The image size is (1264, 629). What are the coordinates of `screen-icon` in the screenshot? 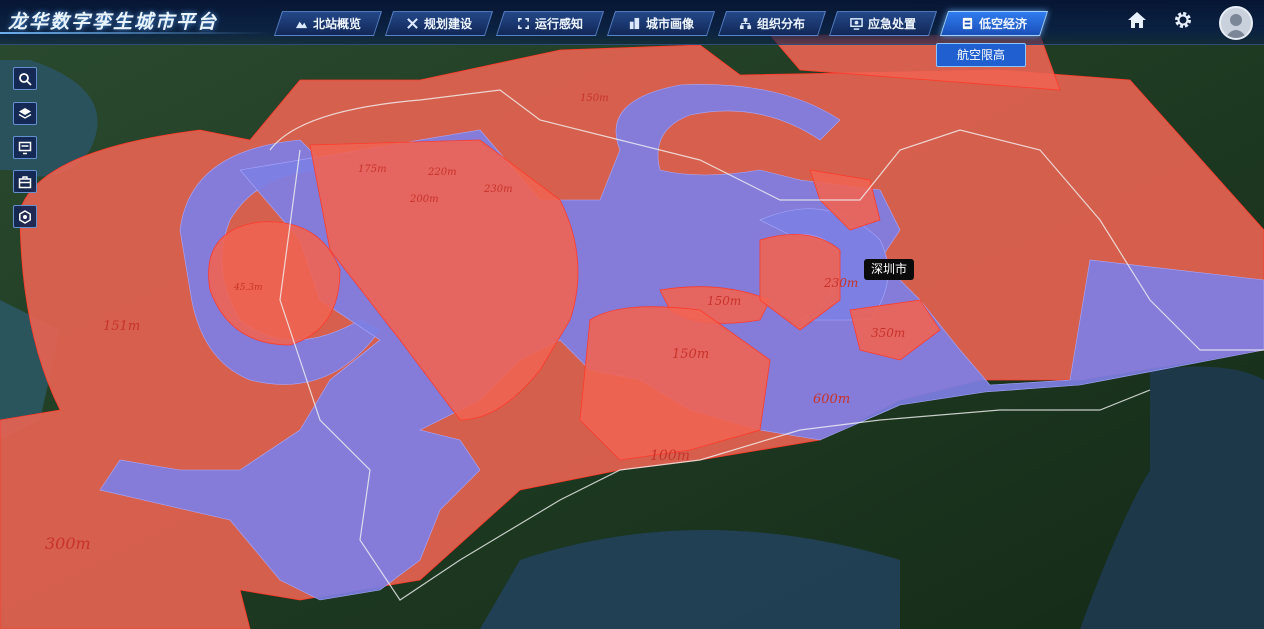 It's located at (25, 147).